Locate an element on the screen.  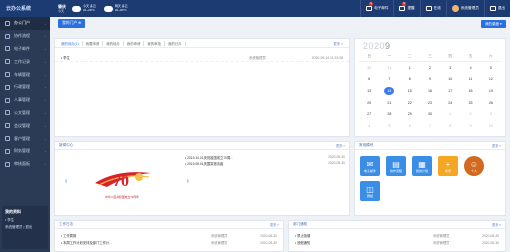
table-row: • 李生 系统管理员 2020-09-14 11:23:08 is located at coordinates (202, 58).